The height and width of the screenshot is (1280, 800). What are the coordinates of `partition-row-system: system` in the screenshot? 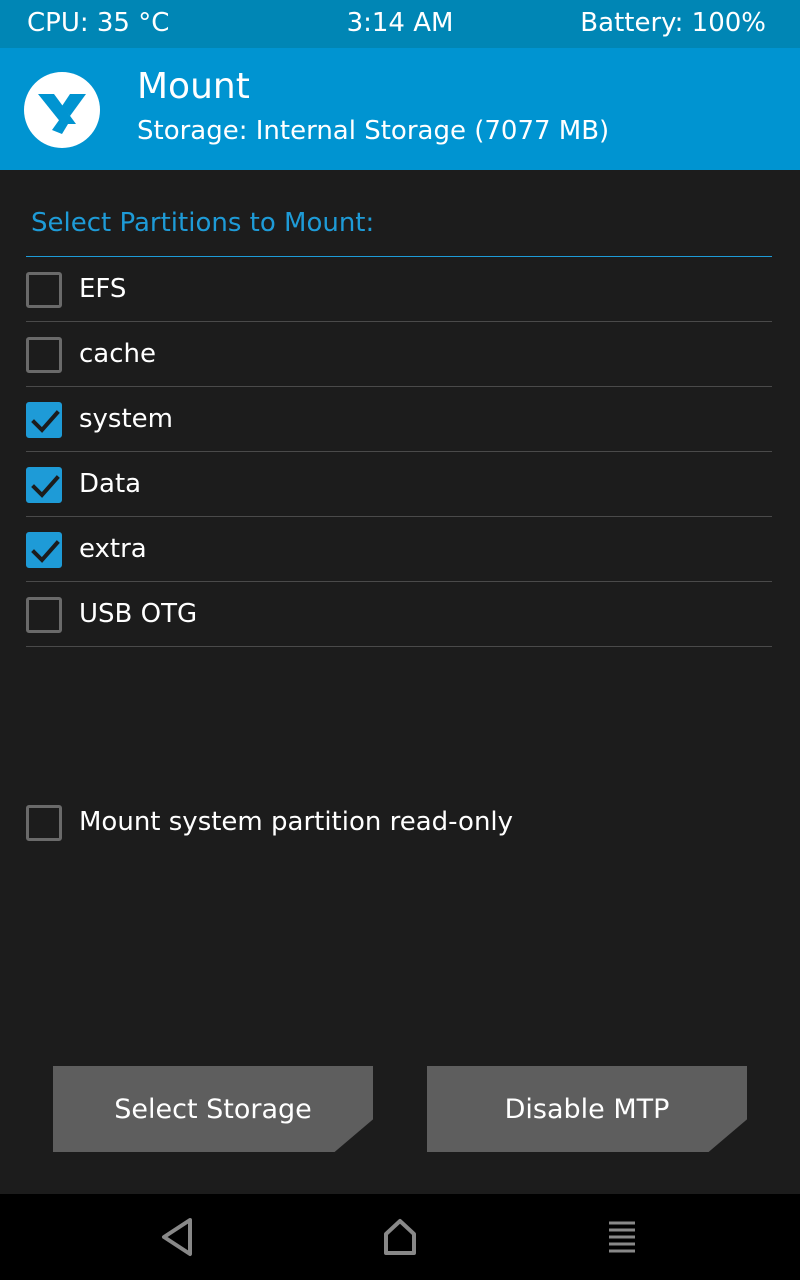 It's located at (399, 419).